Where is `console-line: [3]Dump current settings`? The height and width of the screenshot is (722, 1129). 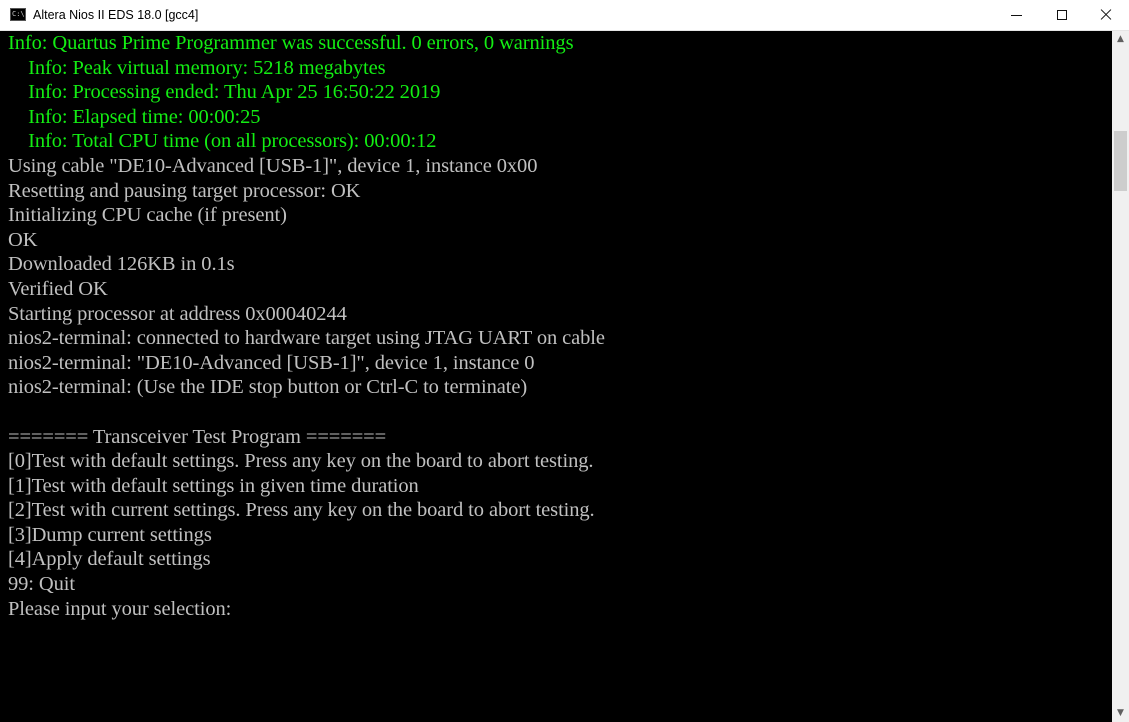 console-line: [3]Dump current settings is located at coordinates (110, 534).